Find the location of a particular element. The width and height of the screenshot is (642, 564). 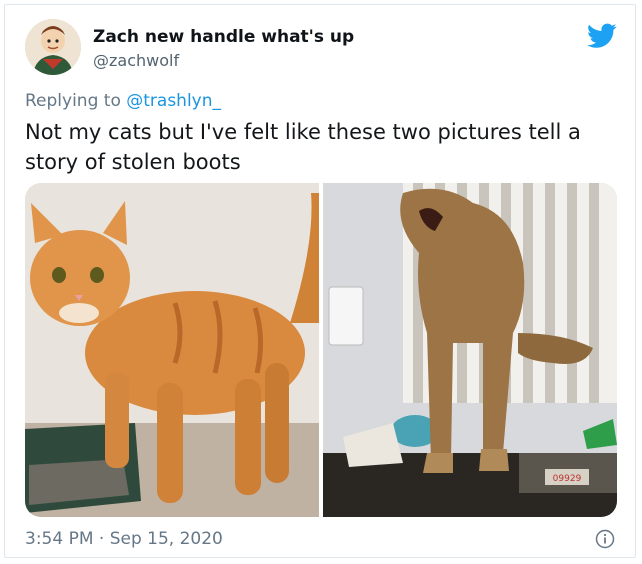

replying-to-label: Replying to is located at coordinates (76, 101).